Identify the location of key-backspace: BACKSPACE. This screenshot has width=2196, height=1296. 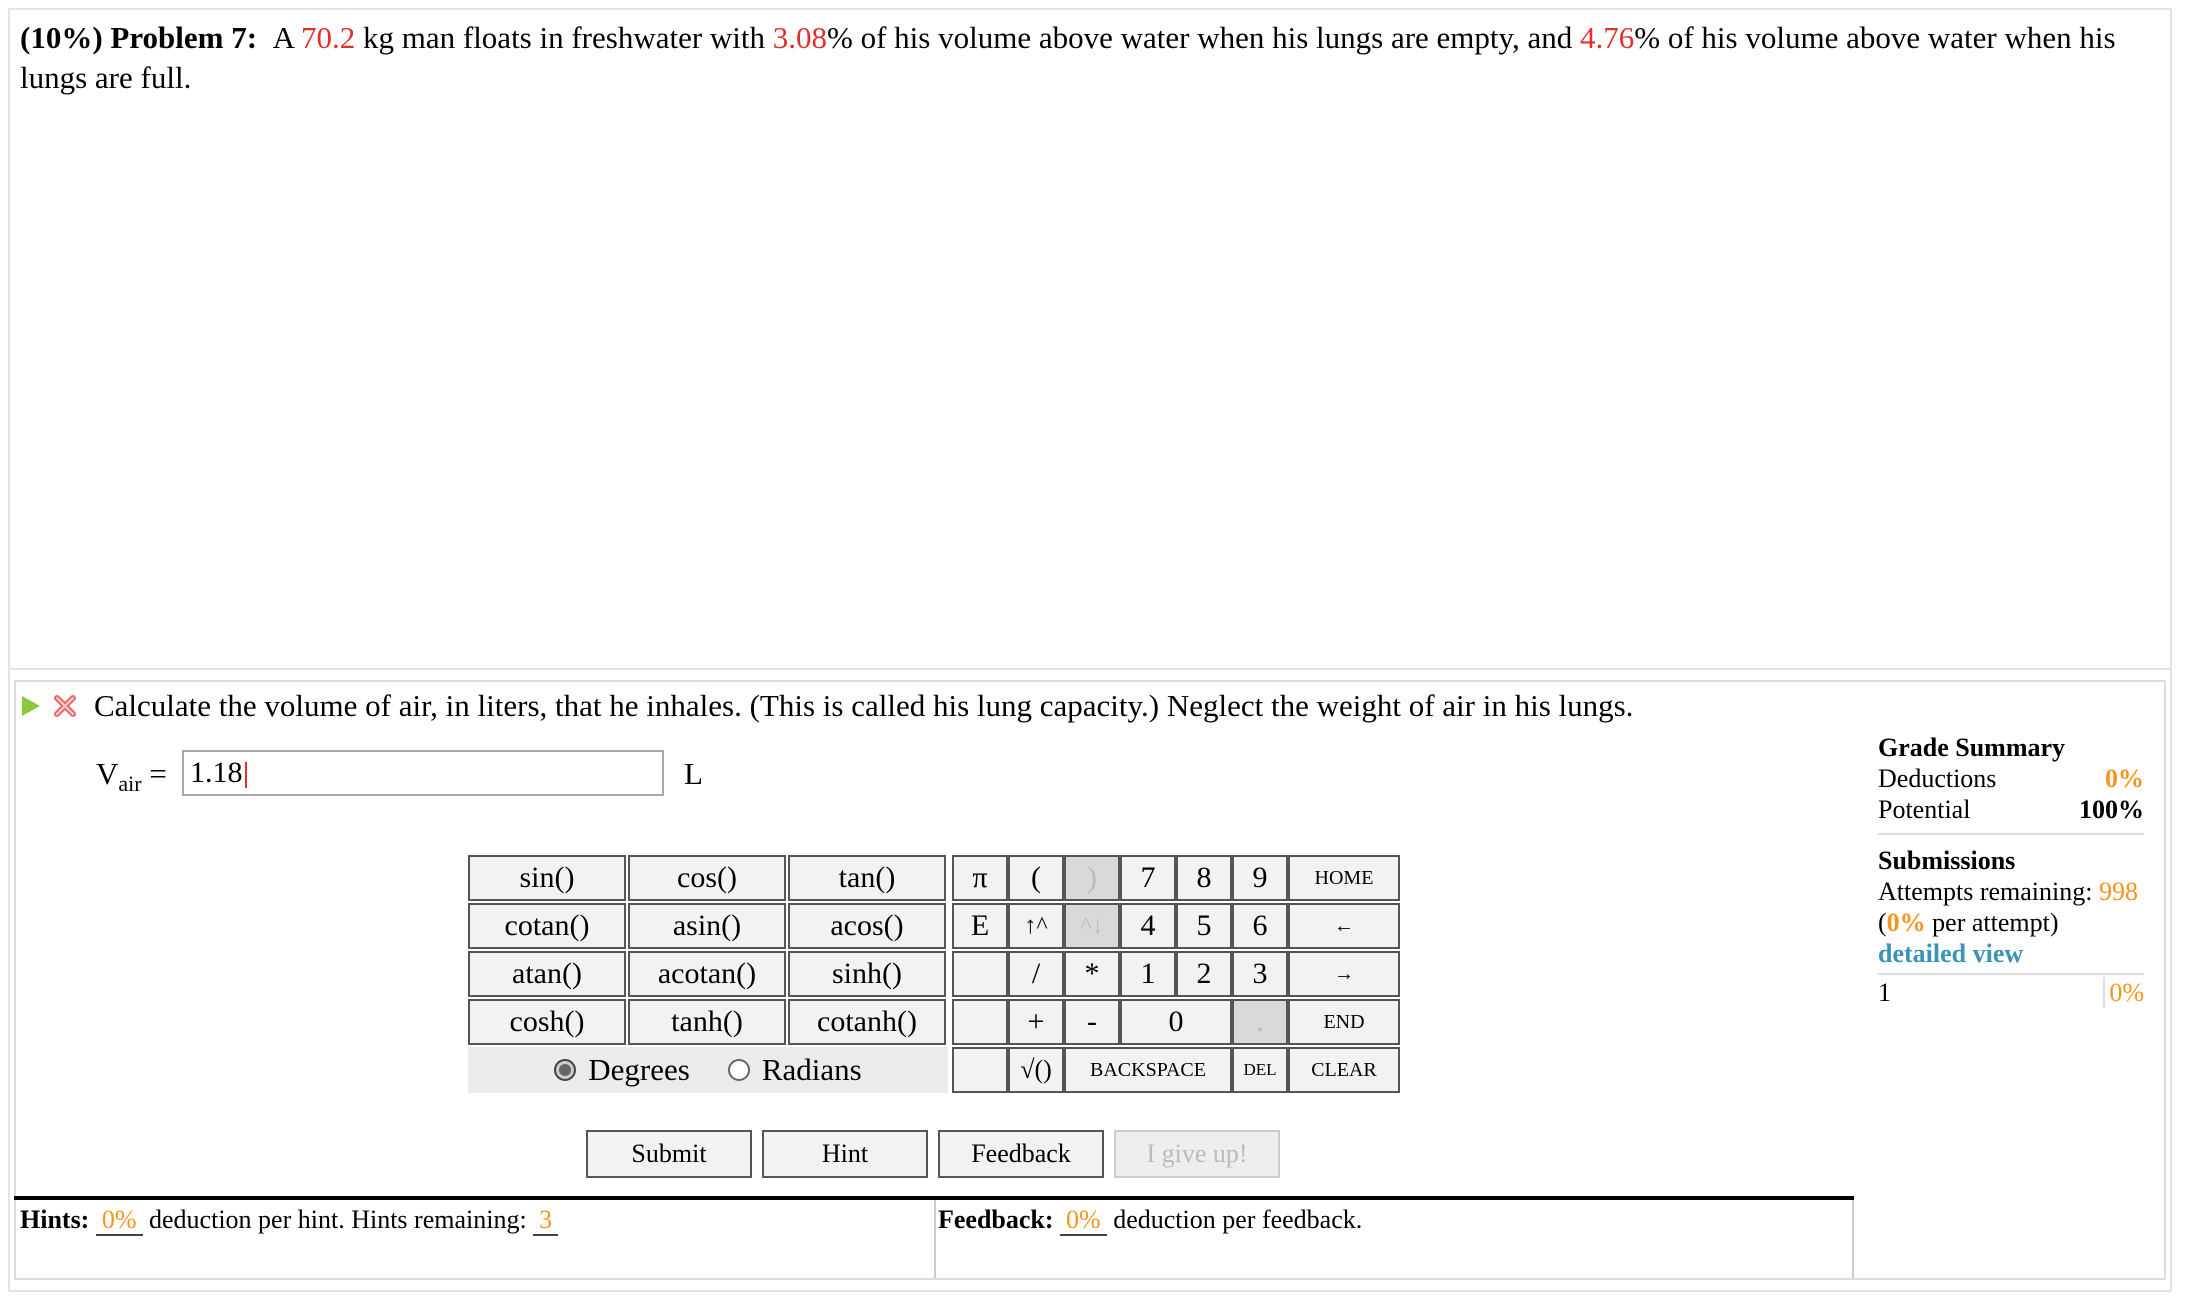
(1148, 1070).